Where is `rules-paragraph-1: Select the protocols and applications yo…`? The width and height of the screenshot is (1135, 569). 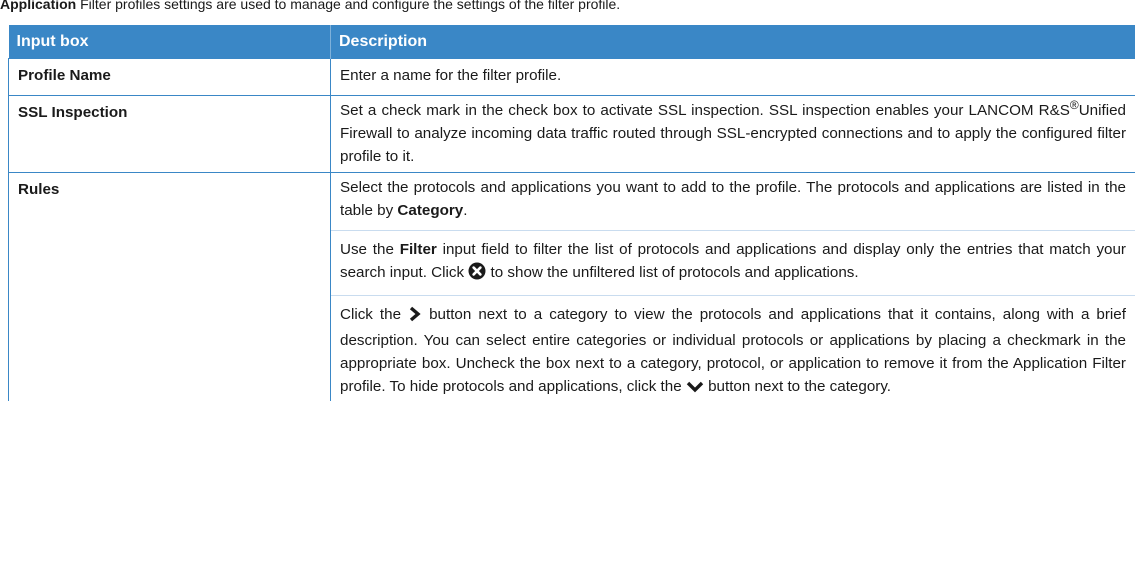 rules-paragraph-1: Select the protocols and applications yo… is located at coordinates (733, 197).